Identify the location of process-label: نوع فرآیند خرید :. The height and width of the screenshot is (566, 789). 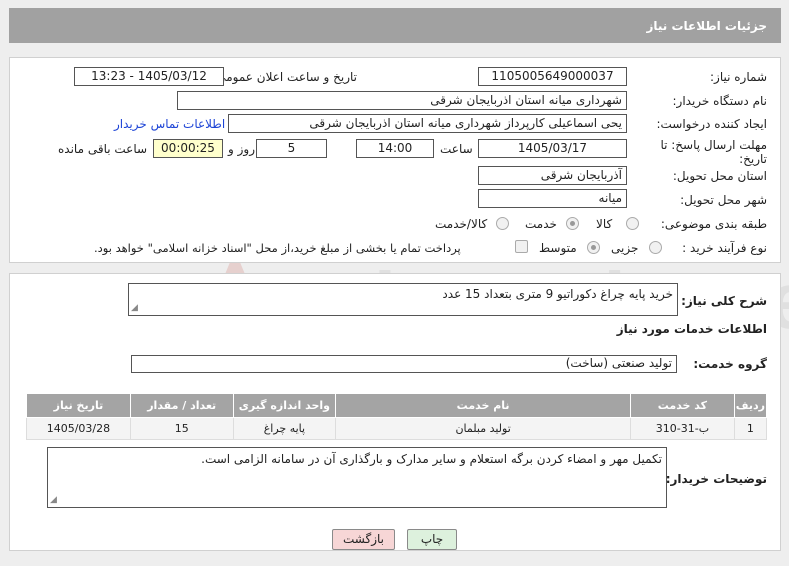
(724, 248).